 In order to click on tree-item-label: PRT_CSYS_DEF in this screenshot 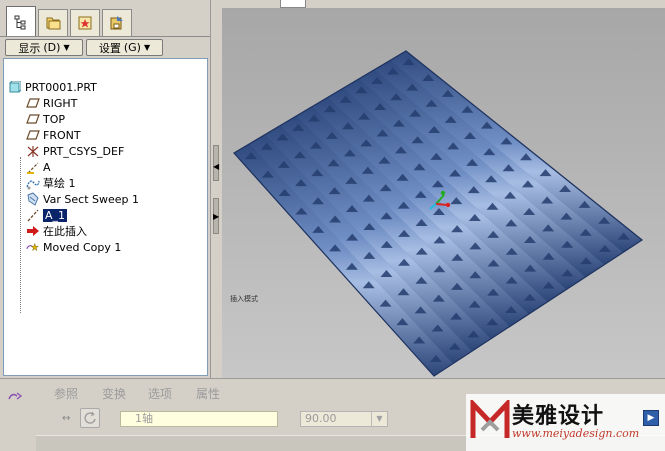, I will do `click(84, 151)`.